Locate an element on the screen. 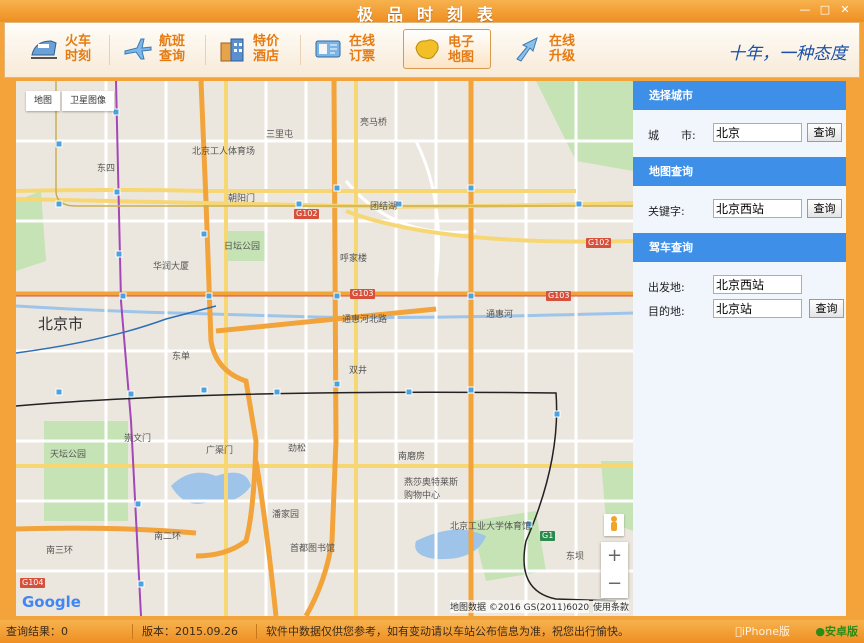 This screenshot has width=864, height=643. map-terms-link: 使用条款 is located at coordinates (610, 606).